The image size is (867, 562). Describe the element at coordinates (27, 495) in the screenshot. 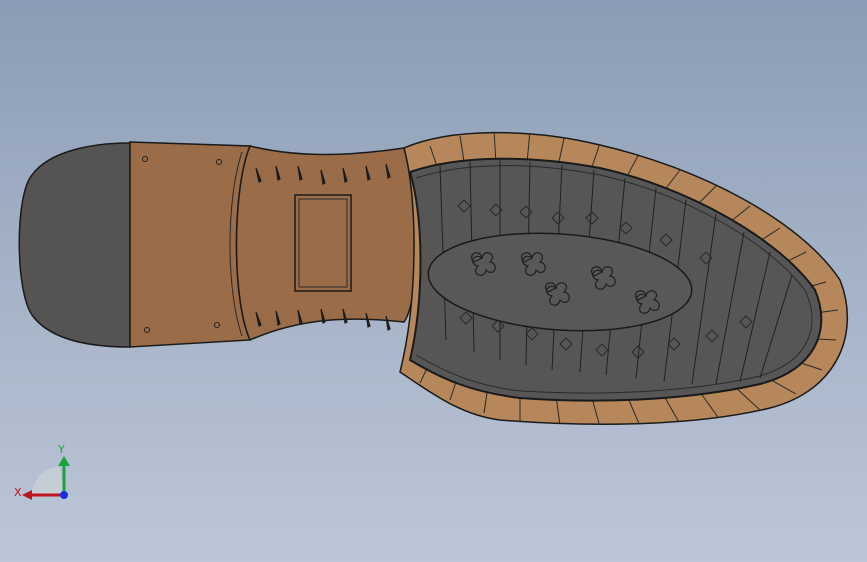

I see `x-axis-arrowhead` at that location.